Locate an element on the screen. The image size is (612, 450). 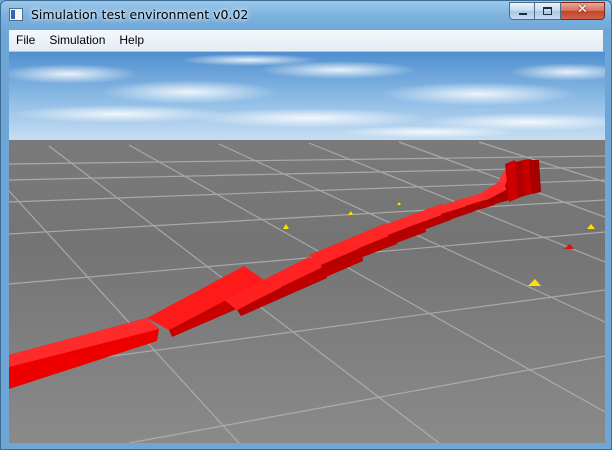
maximize-icon is located at coordinates (547, 11).